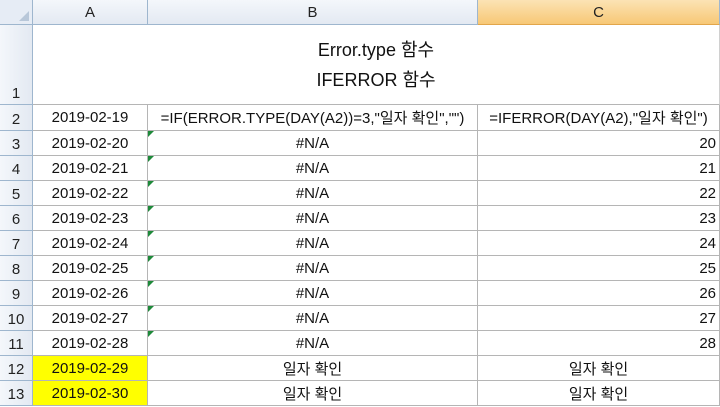  Describe the element at coordinates (90, 193) in the screenshot. I see `cell-a: 2019-02-22` at that location.